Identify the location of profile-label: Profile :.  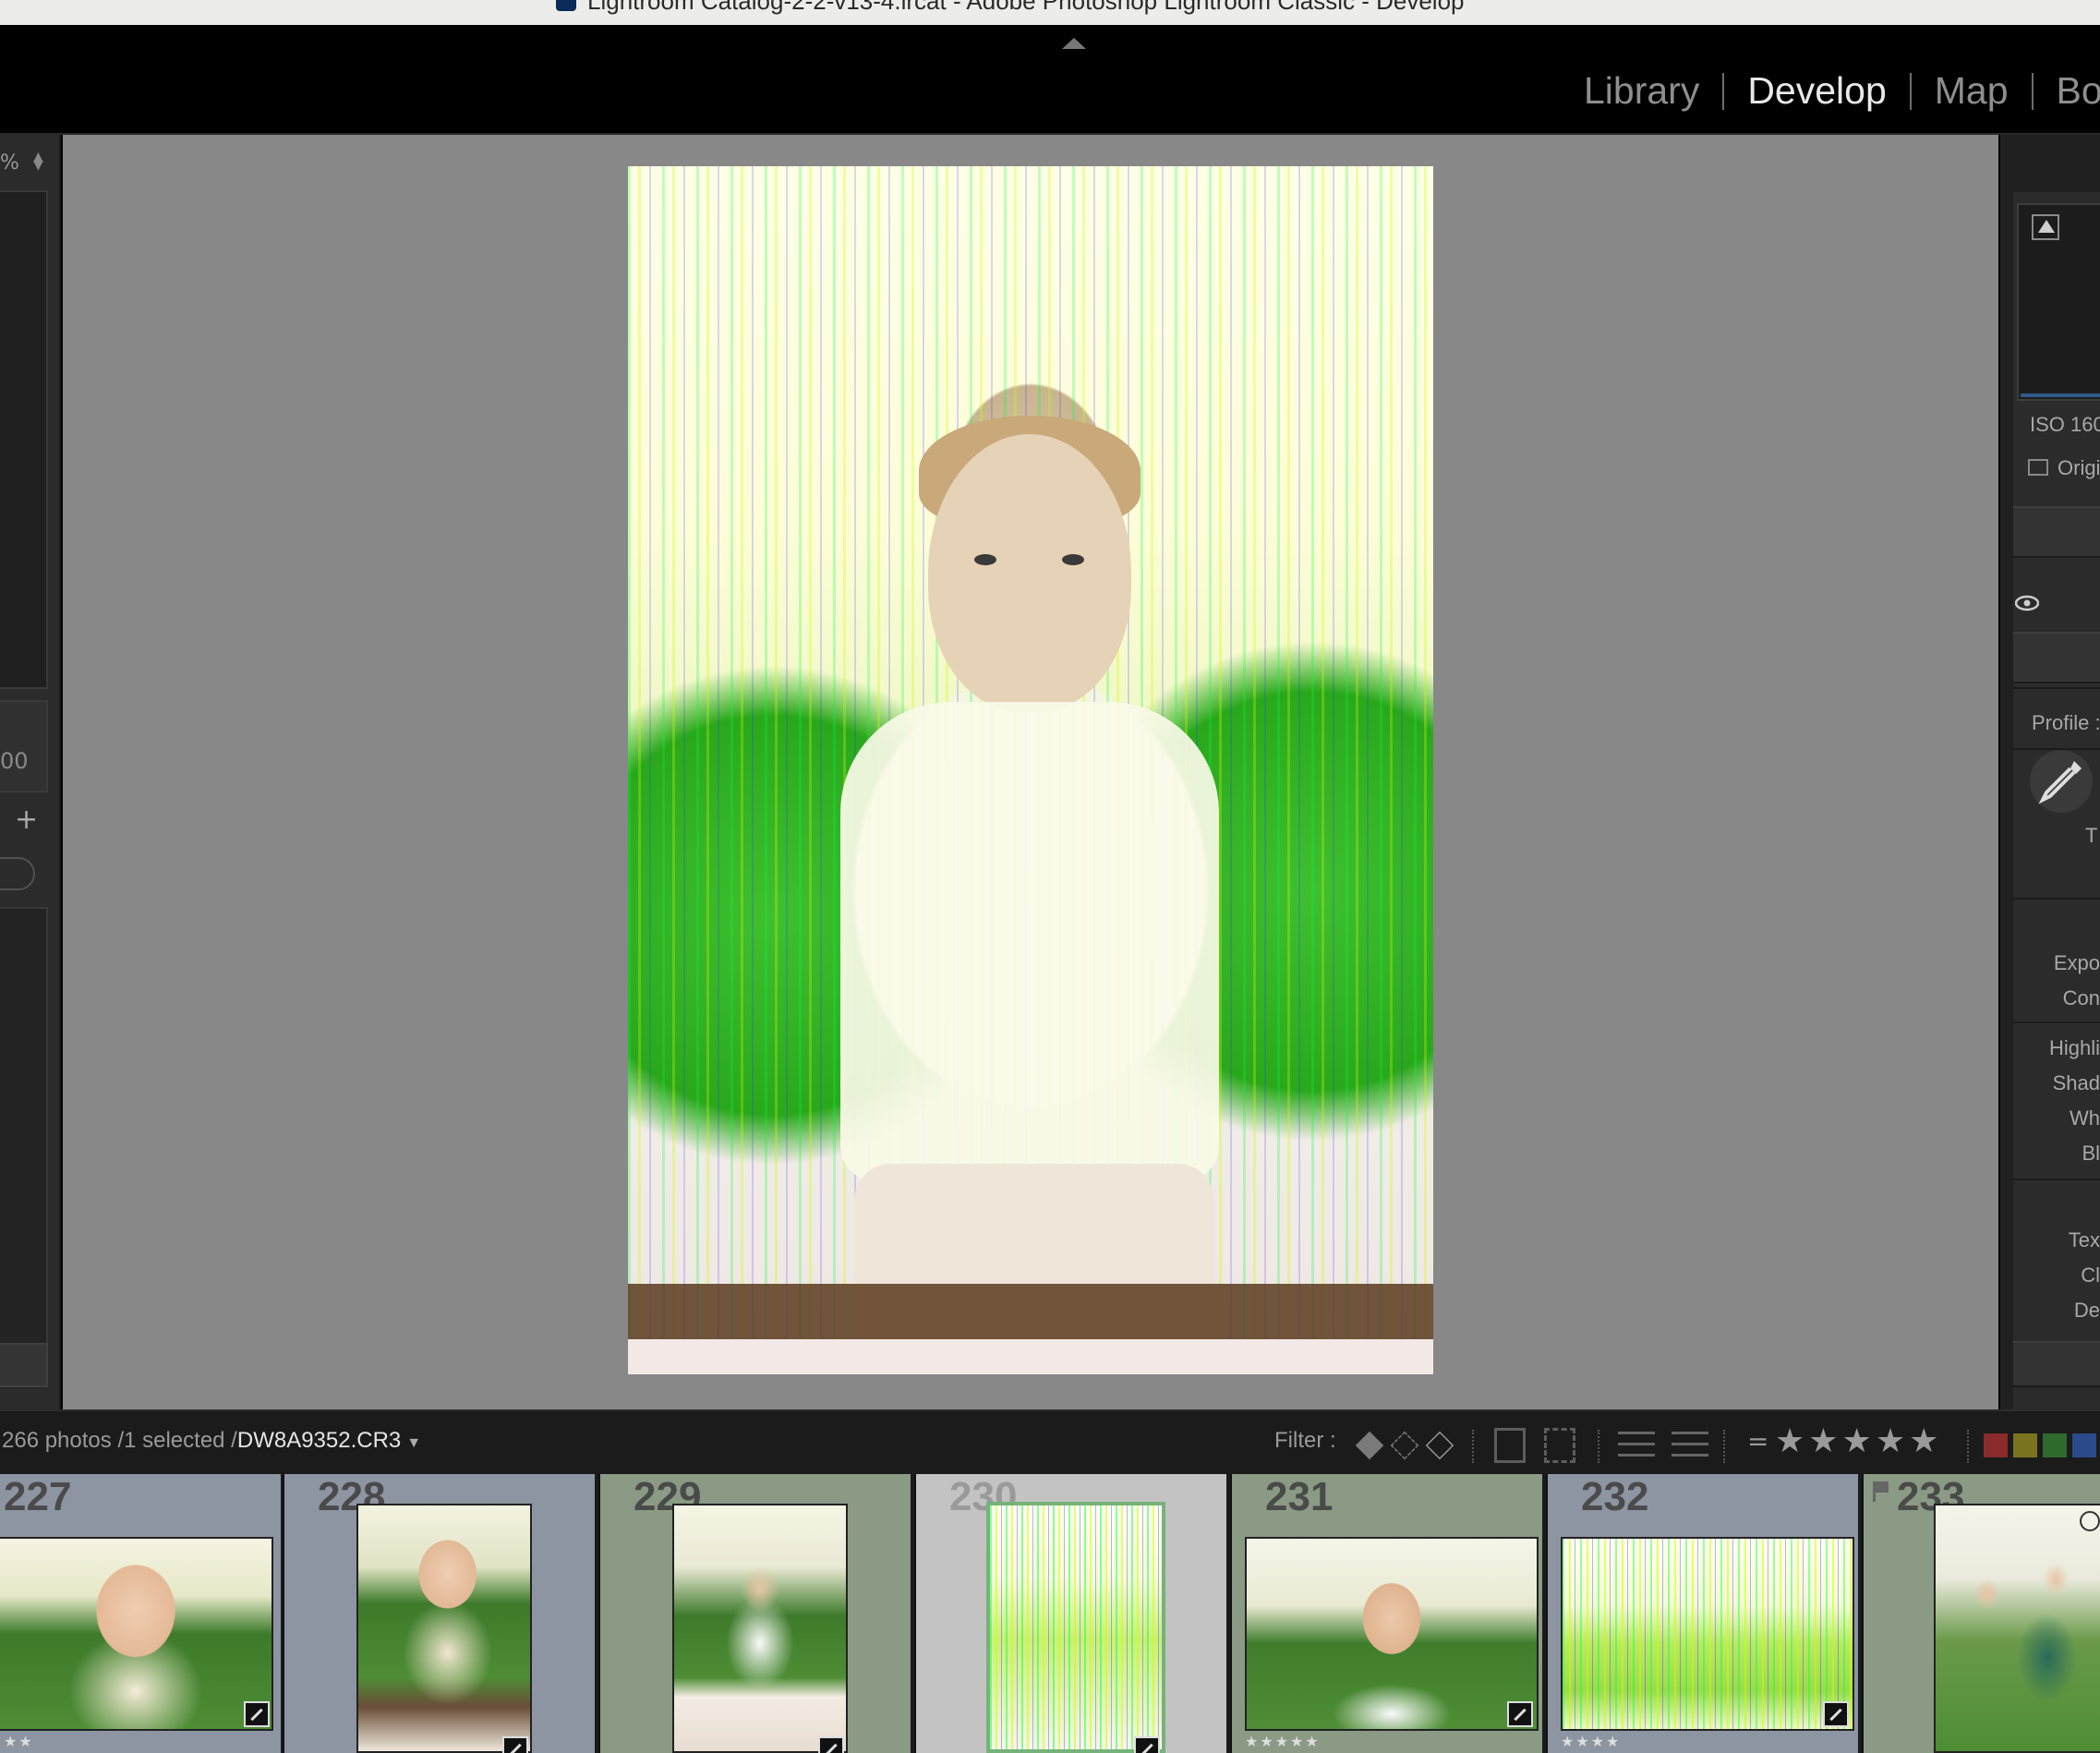
(2066, 723).